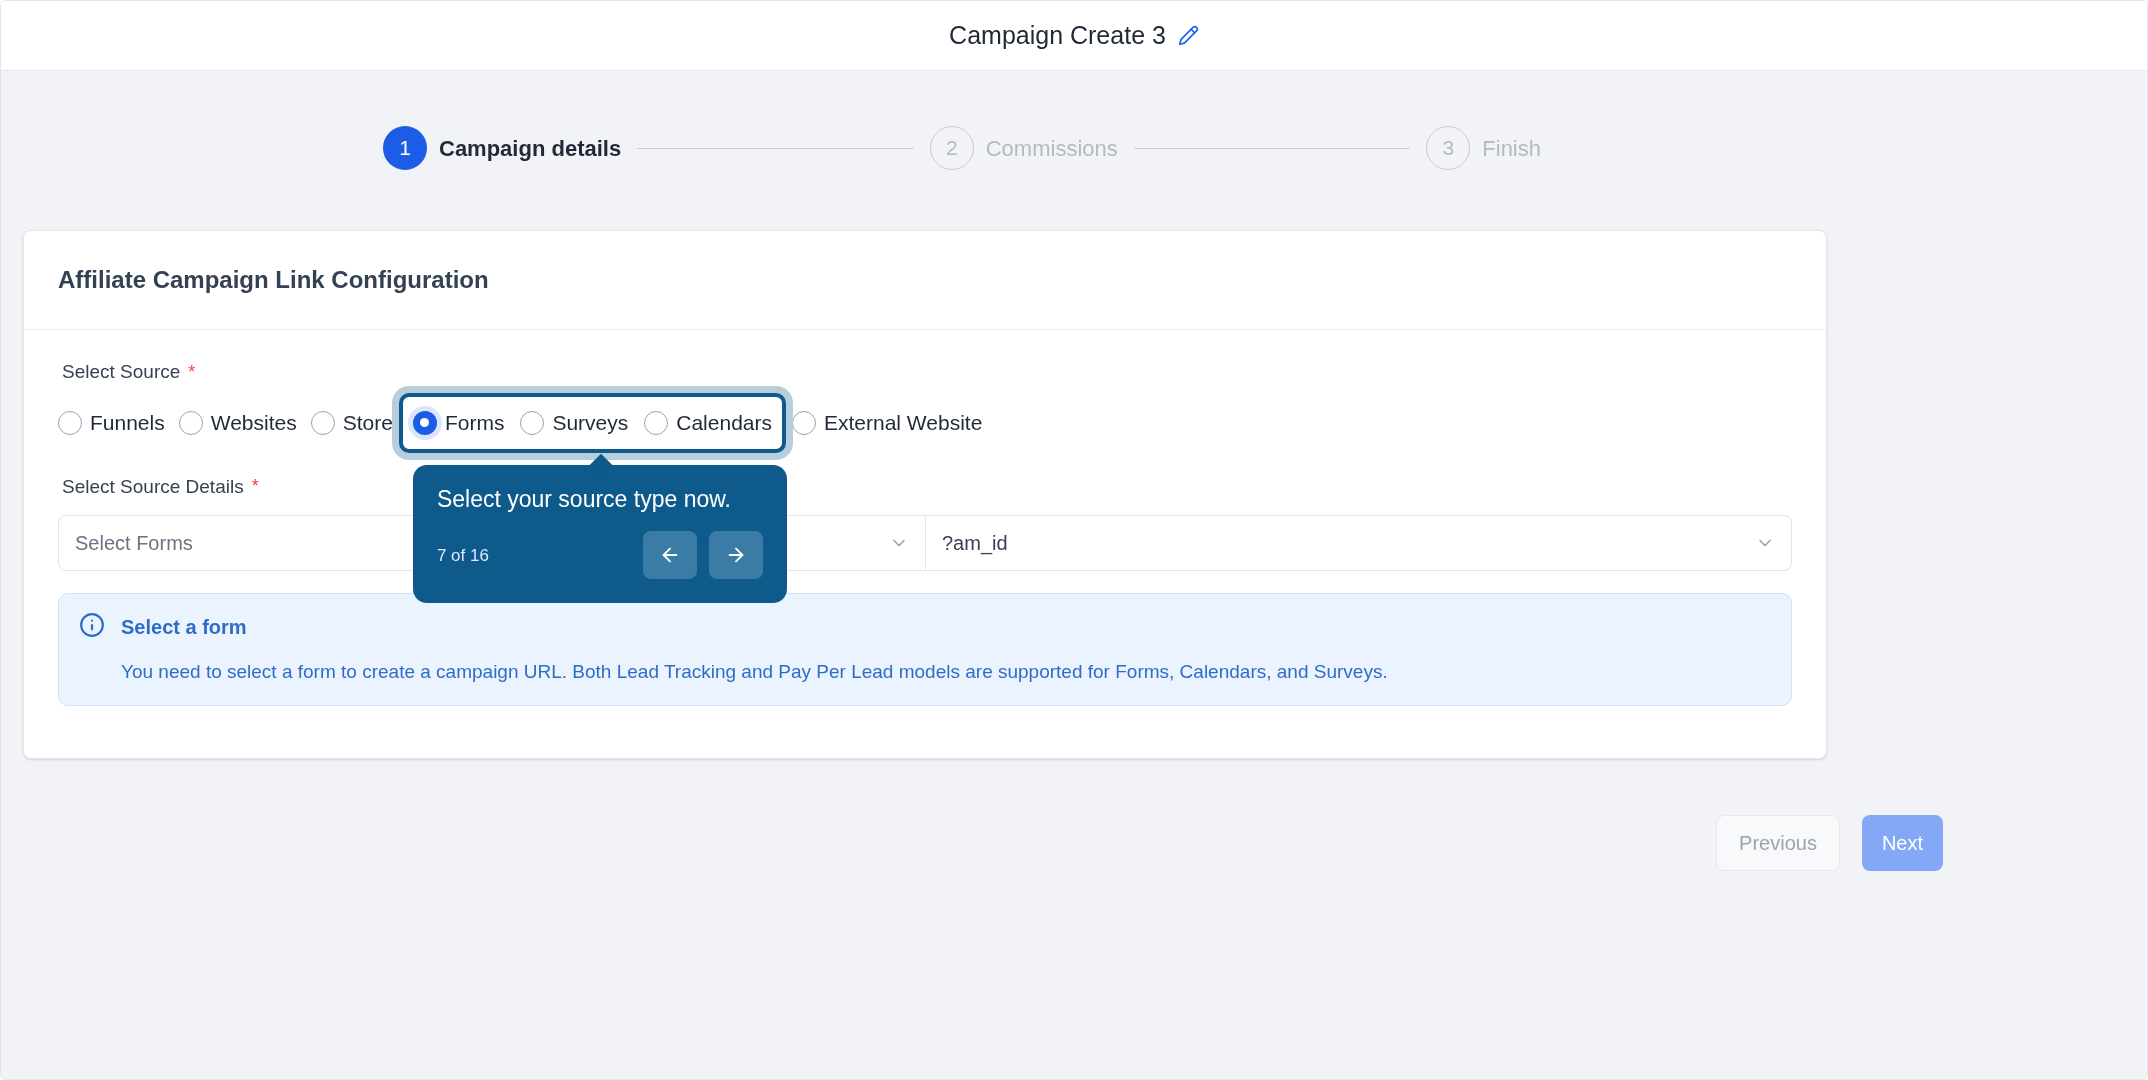 This screenshot has width=2148, height=1080. What do you see at coordinates (735, 555) in the screenshot?
I see `next-tour-button` at bounding box center [735, 555].